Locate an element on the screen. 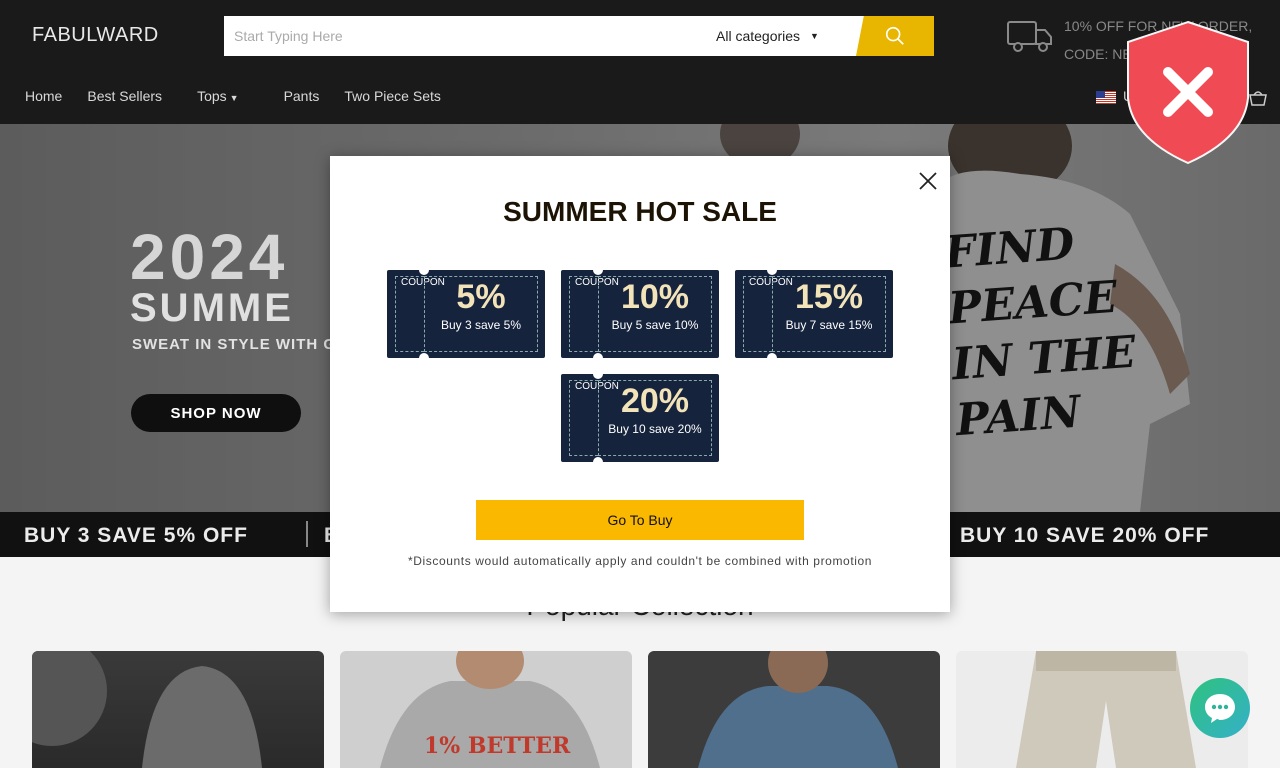  ticker-text-1: BUY 3 SAVE 5% OFF is located at coordinates (136, 535).